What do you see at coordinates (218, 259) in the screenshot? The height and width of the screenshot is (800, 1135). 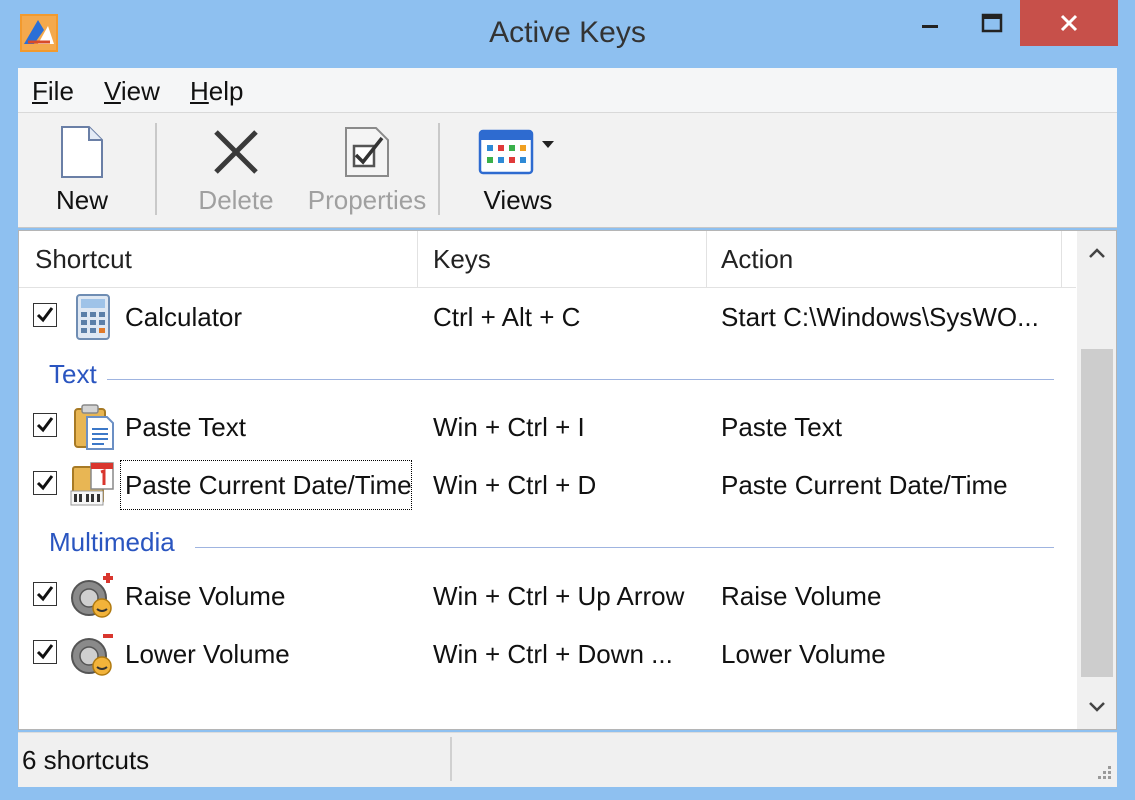 I see `column-header-shortcut: Shortcut` at bounding box center [218, 259].